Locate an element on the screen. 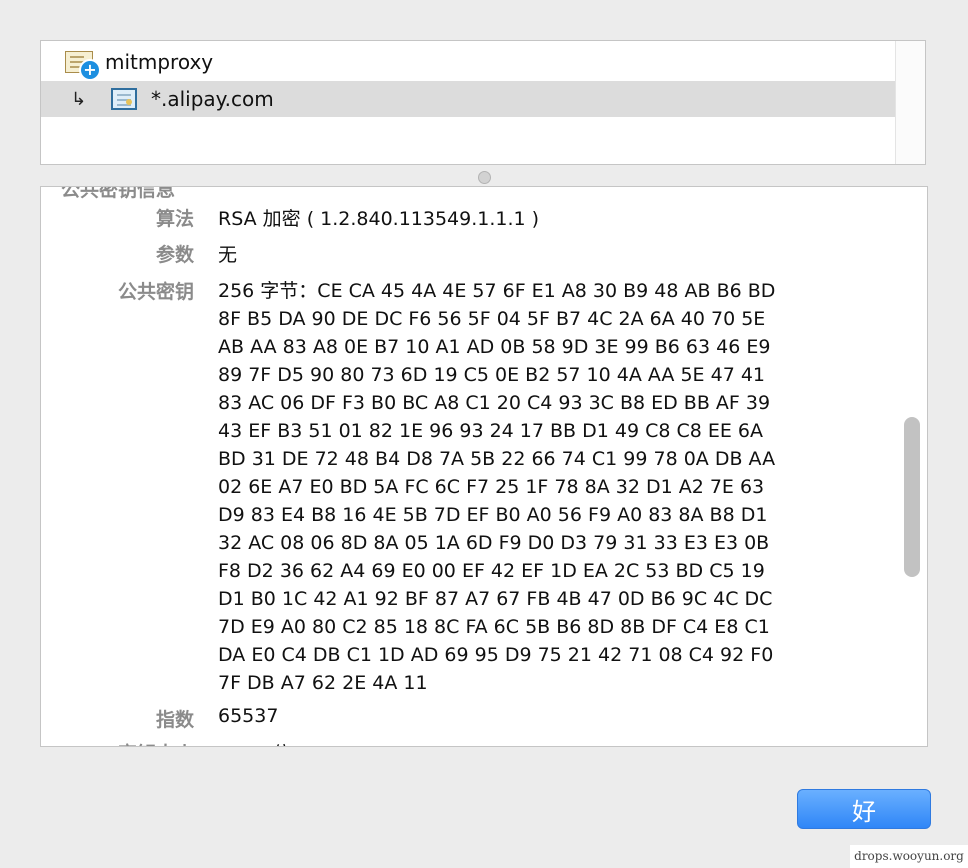 This screenshot has height=868, width=968. certificate-tree: + mitmproxy ↳ *.alipay.com is located at coordinates (483, 102).